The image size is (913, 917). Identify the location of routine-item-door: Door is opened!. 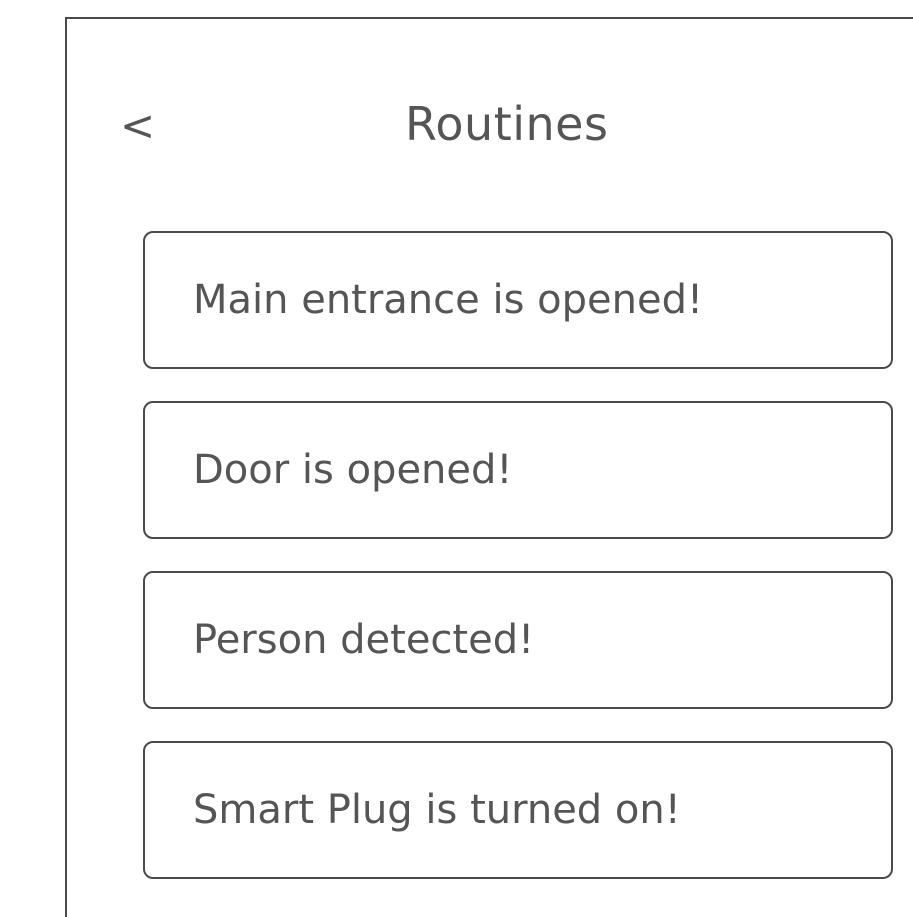
(518, 470).